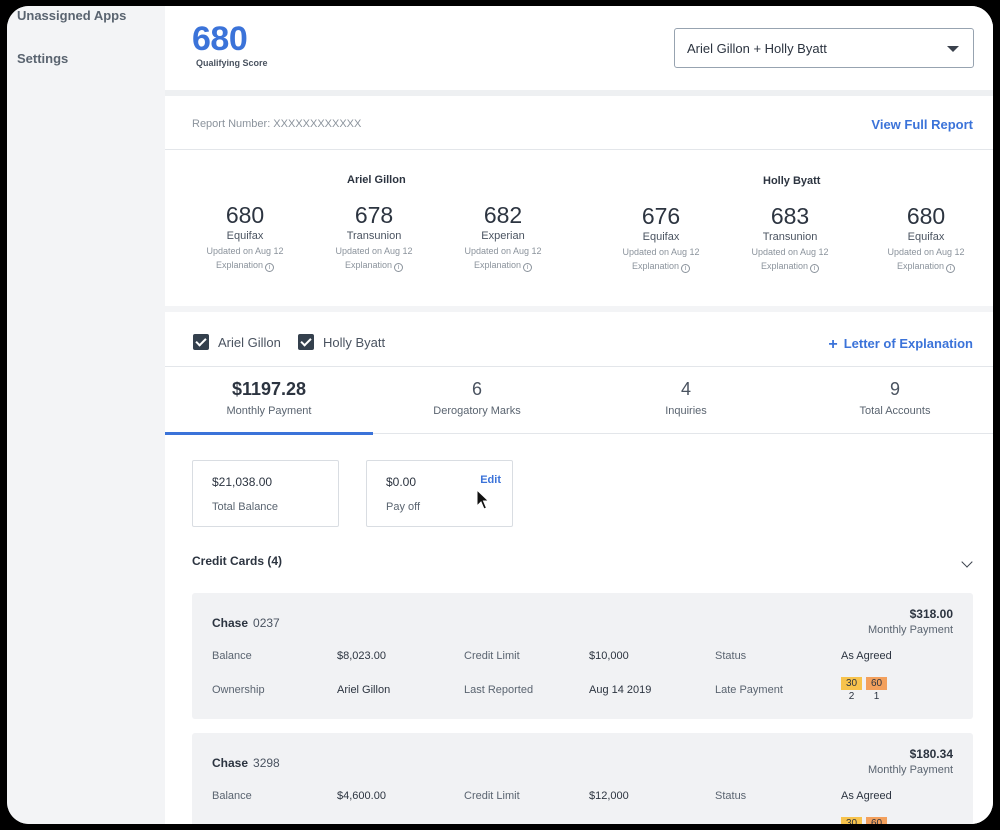  What do you see at coordinates (364, 690) in the screenshot?
I see `ownership-value: Ariel Gillon` at bounding box center [364, 690].